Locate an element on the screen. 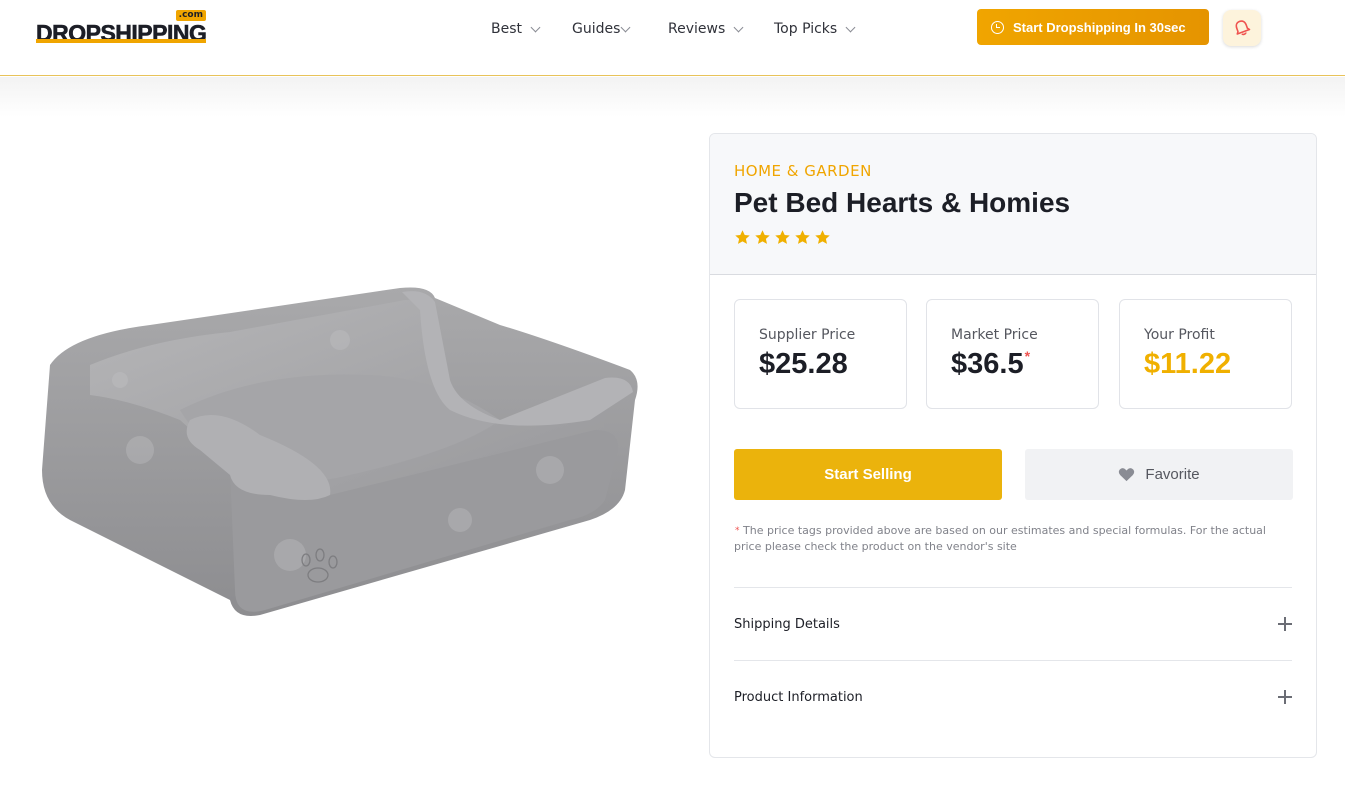 This screenshot has height=787, width=1345. nav-item-top-picks: Top Picks is located at coordinates (815, 29).